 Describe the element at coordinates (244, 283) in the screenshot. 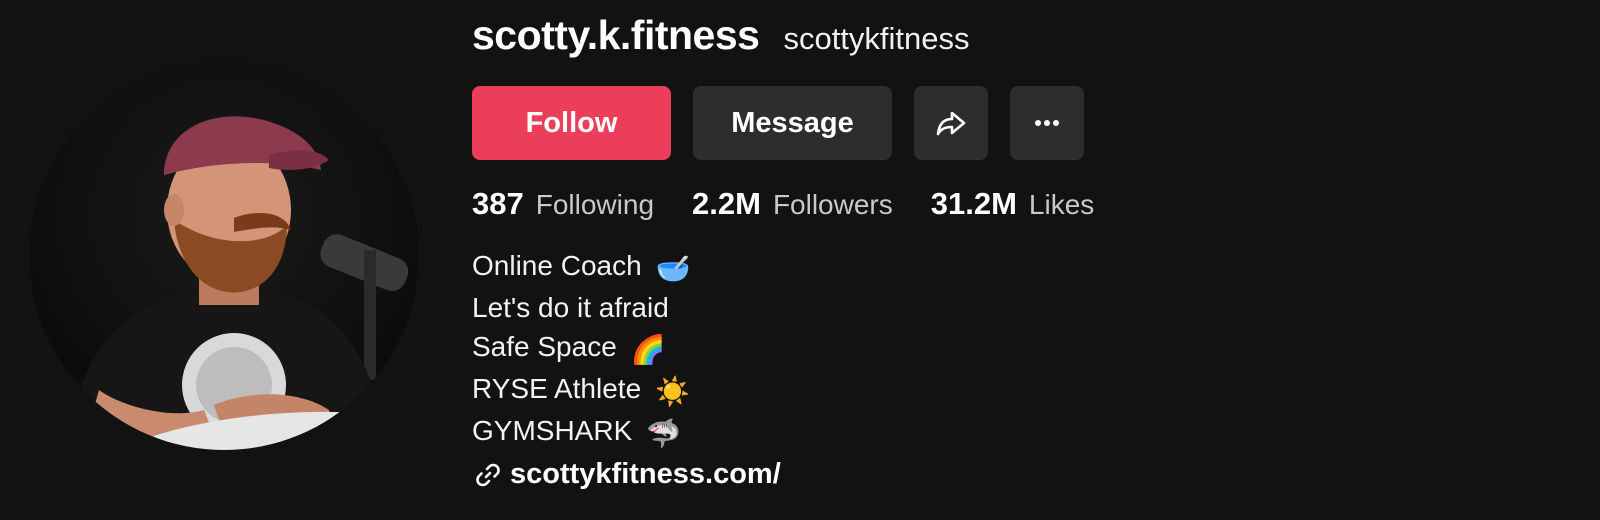

I see `profile-photo` at that location.